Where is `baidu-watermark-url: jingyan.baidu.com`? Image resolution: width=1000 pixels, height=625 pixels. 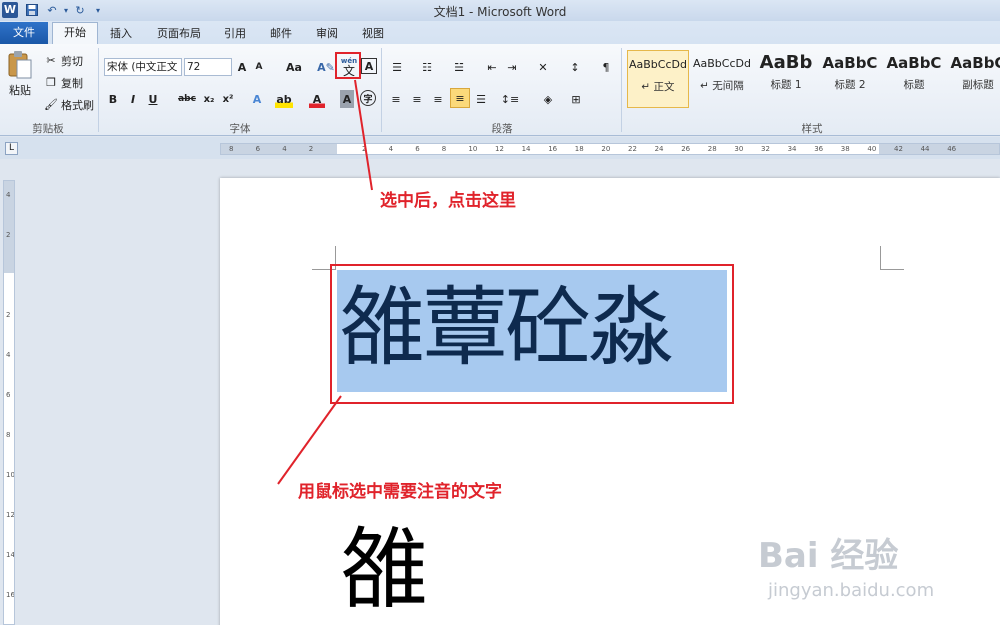
baidu-watermark-url: jingyan.baidu.com is located at coordinates (851, 590).